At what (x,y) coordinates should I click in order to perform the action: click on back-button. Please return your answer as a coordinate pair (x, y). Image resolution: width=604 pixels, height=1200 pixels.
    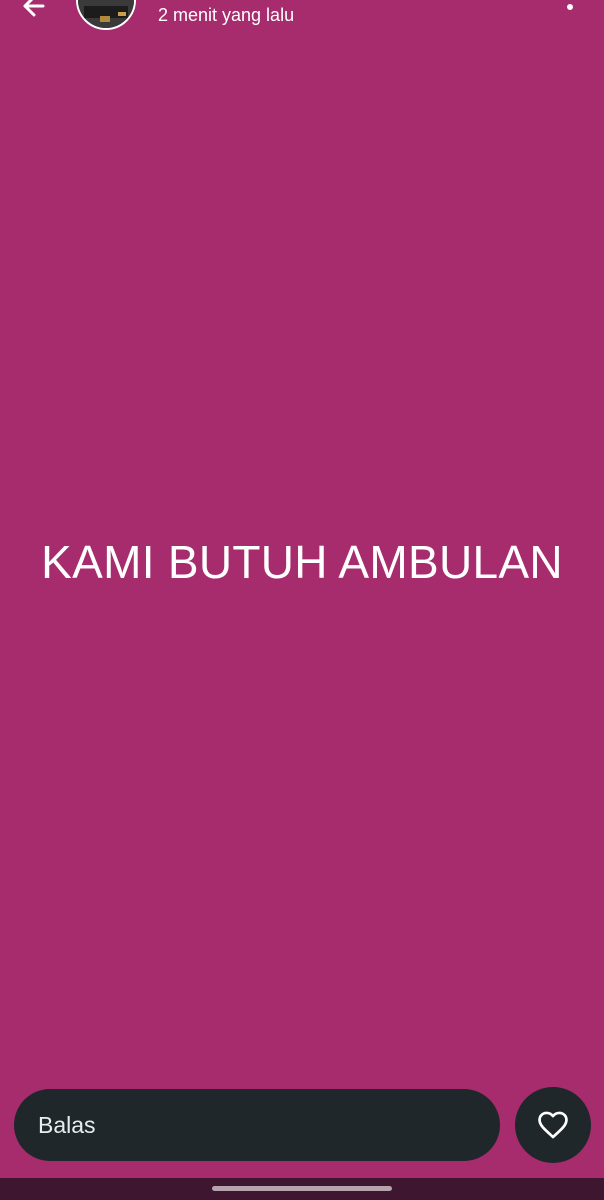
    Looking at the image, I should click on (34, 13).